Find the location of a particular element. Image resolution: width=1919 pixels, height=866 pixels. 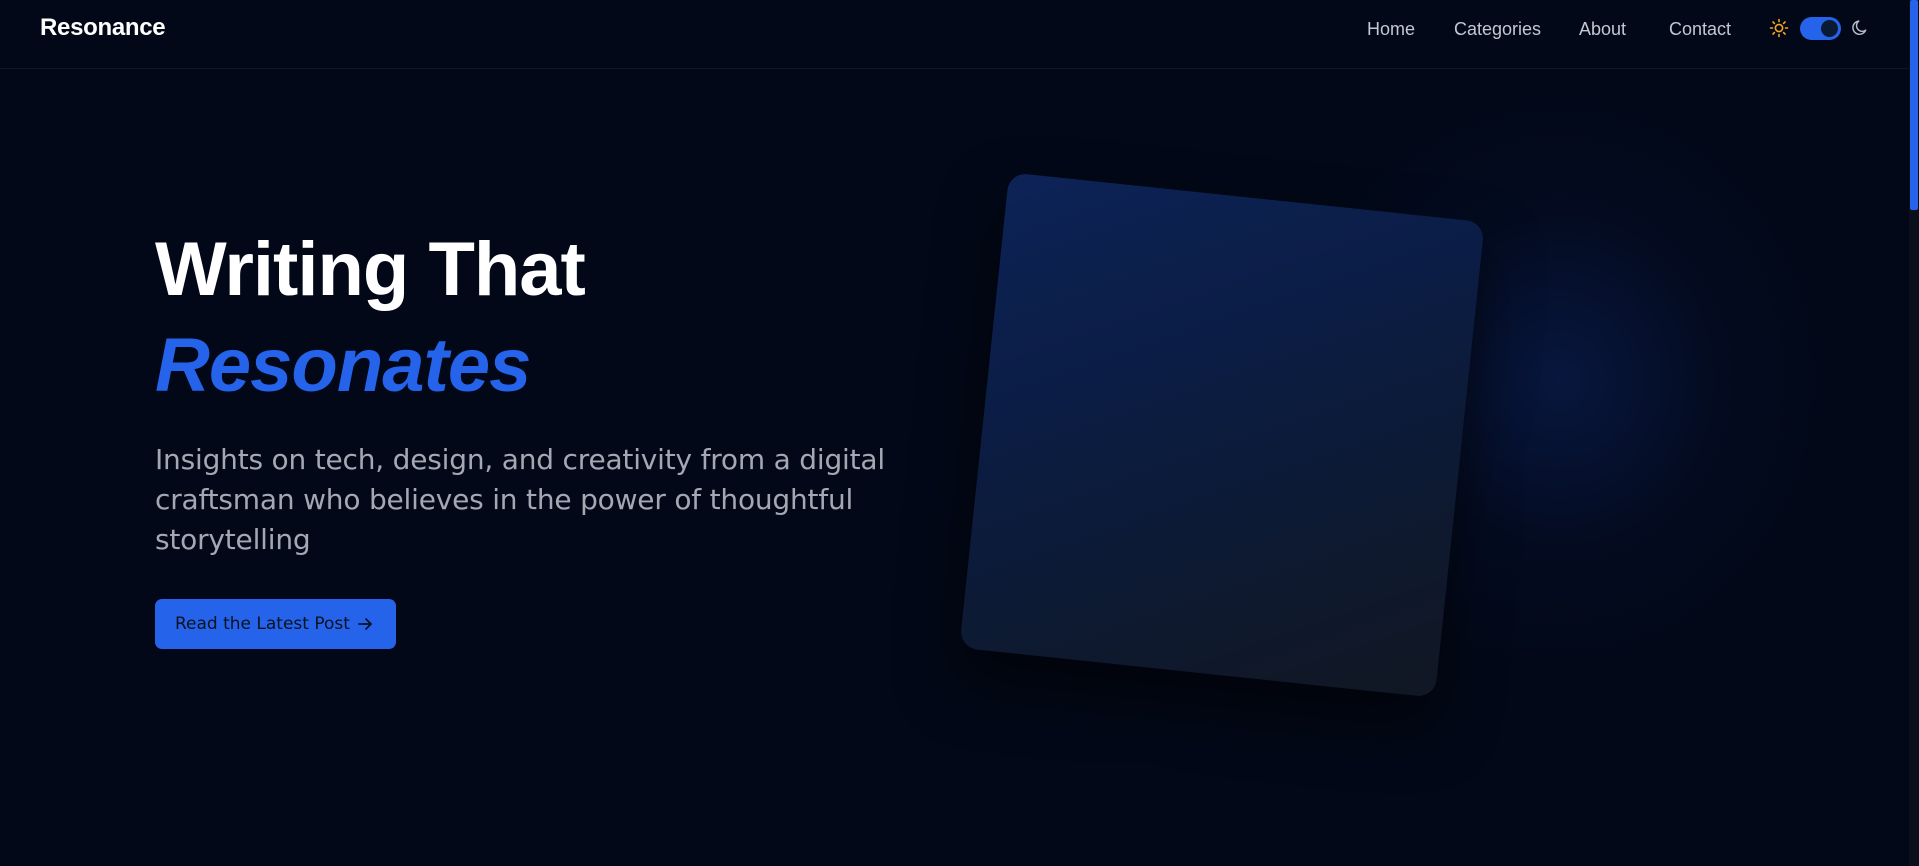

hero-title: Writing That is located at coordinates (370, 269).